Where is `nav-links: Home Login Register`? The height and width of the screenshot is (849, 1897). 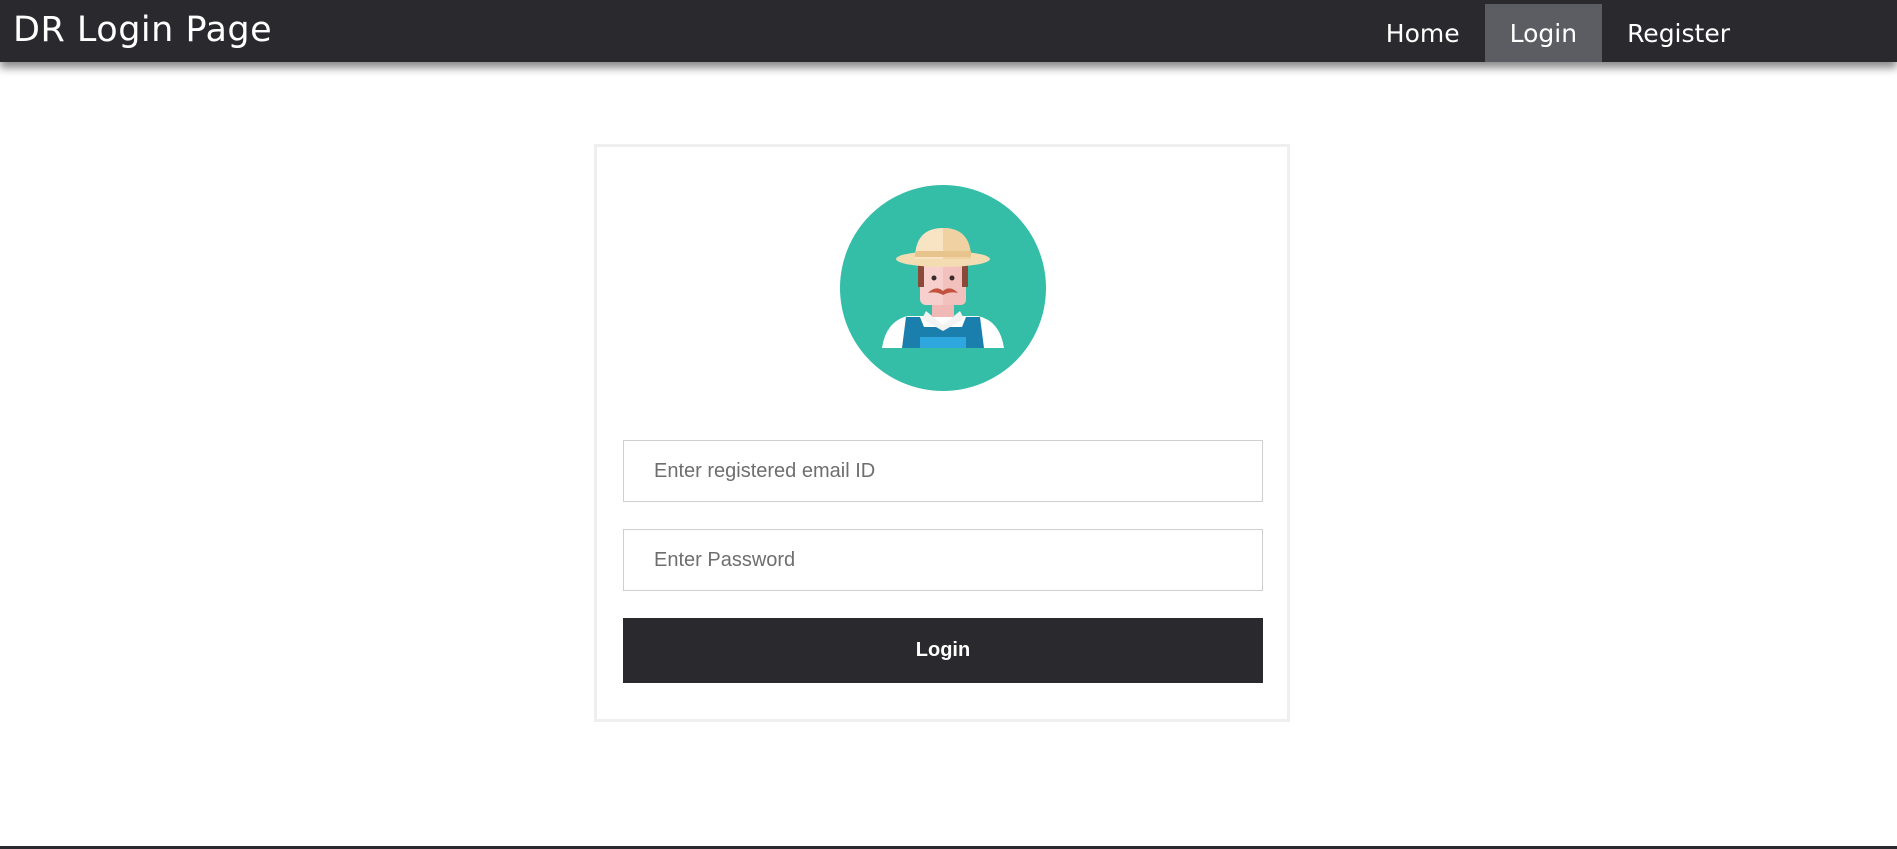 nav-links: Home Login Register is located at coordinates (1629, 31).